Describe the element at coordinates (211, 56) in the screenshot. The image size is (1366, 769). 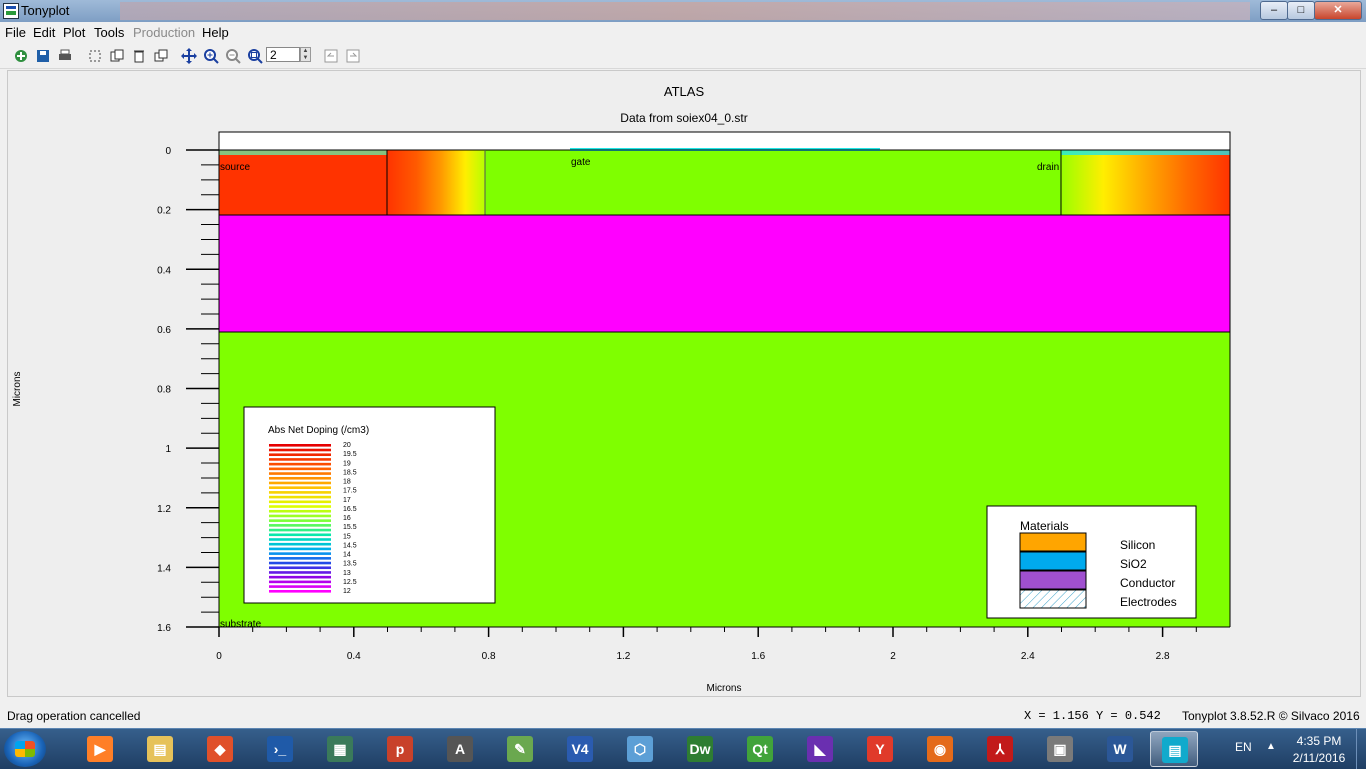
I see `zoom-in-icon` at that location.